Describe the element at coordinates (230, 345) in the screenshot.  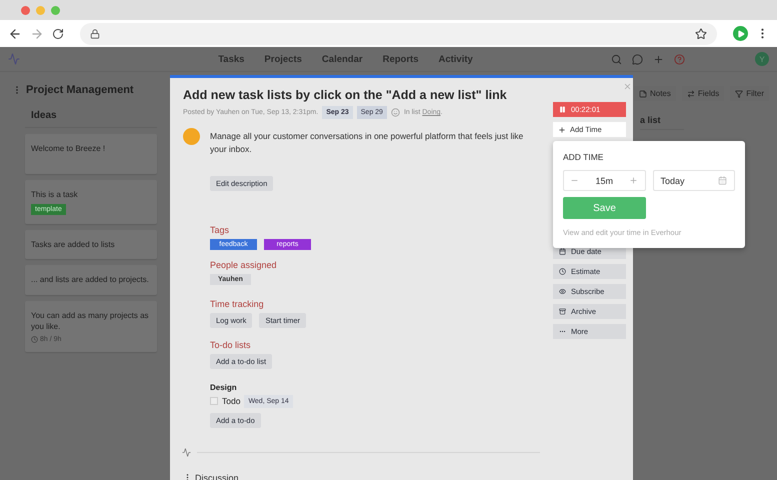
I see `section-label: To-do lists` at that location.